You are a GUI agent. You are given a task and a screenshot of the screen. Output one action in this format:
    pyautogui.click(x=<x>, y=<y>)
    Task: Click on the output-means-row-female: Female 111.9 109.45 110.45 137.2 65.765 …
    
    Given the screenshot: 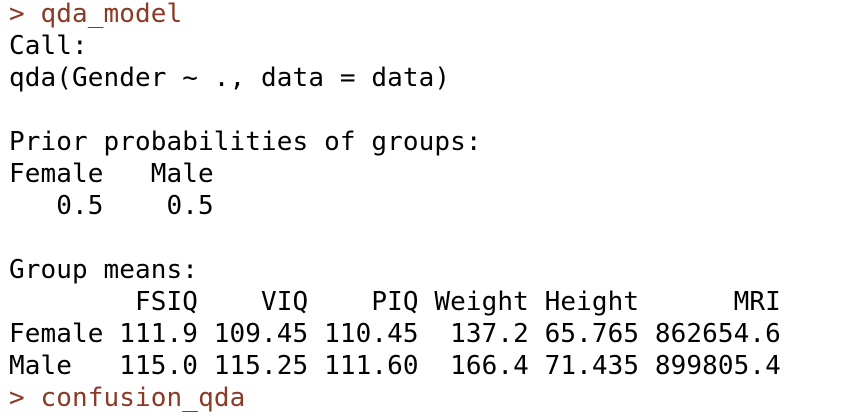 What is the action you would take?
    pyautogui.click(x=395, y=334)
    